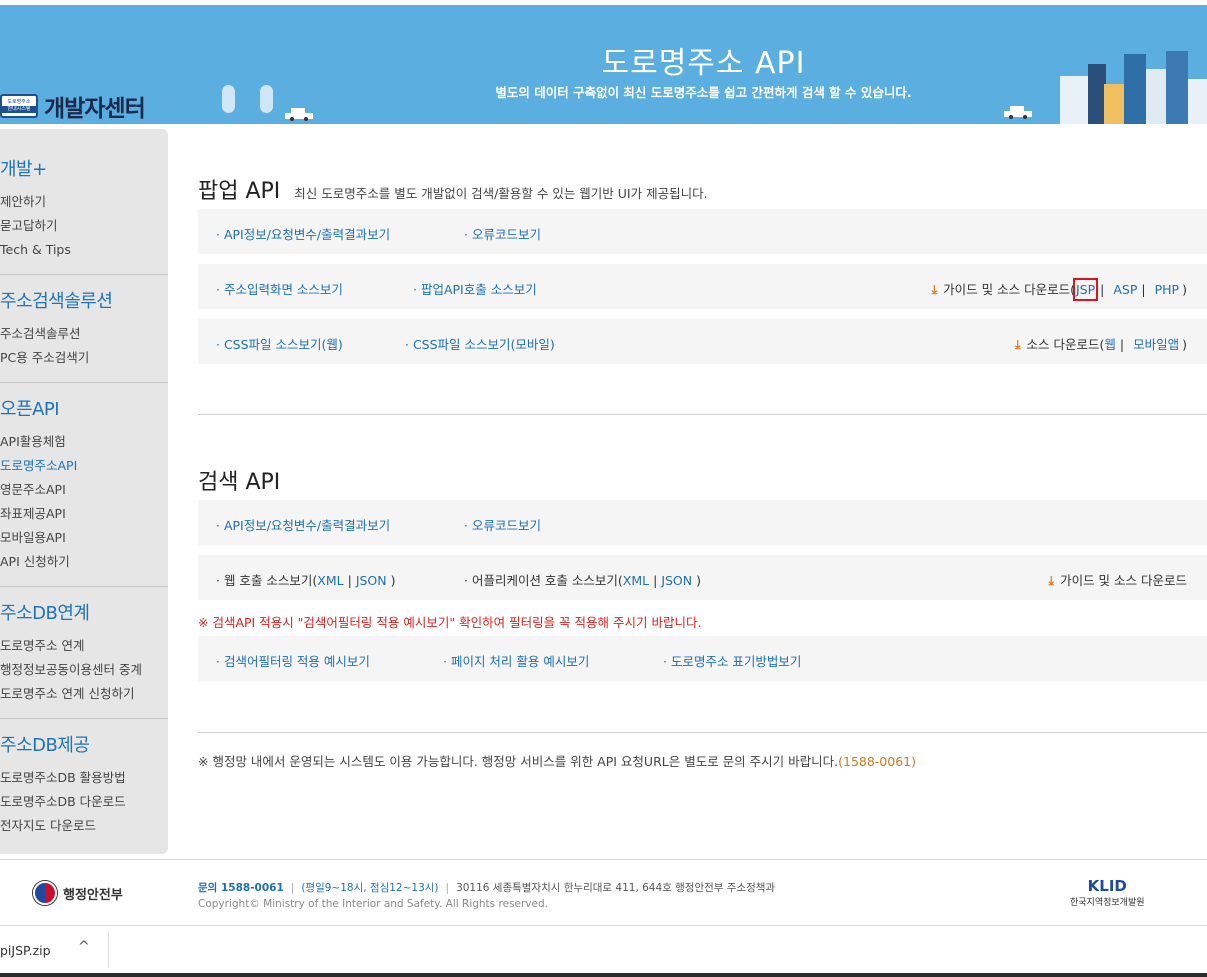 The height and width of the screenshot is (977, 1207). I want to click on web-download-link: 웹, so click(1110, 344).